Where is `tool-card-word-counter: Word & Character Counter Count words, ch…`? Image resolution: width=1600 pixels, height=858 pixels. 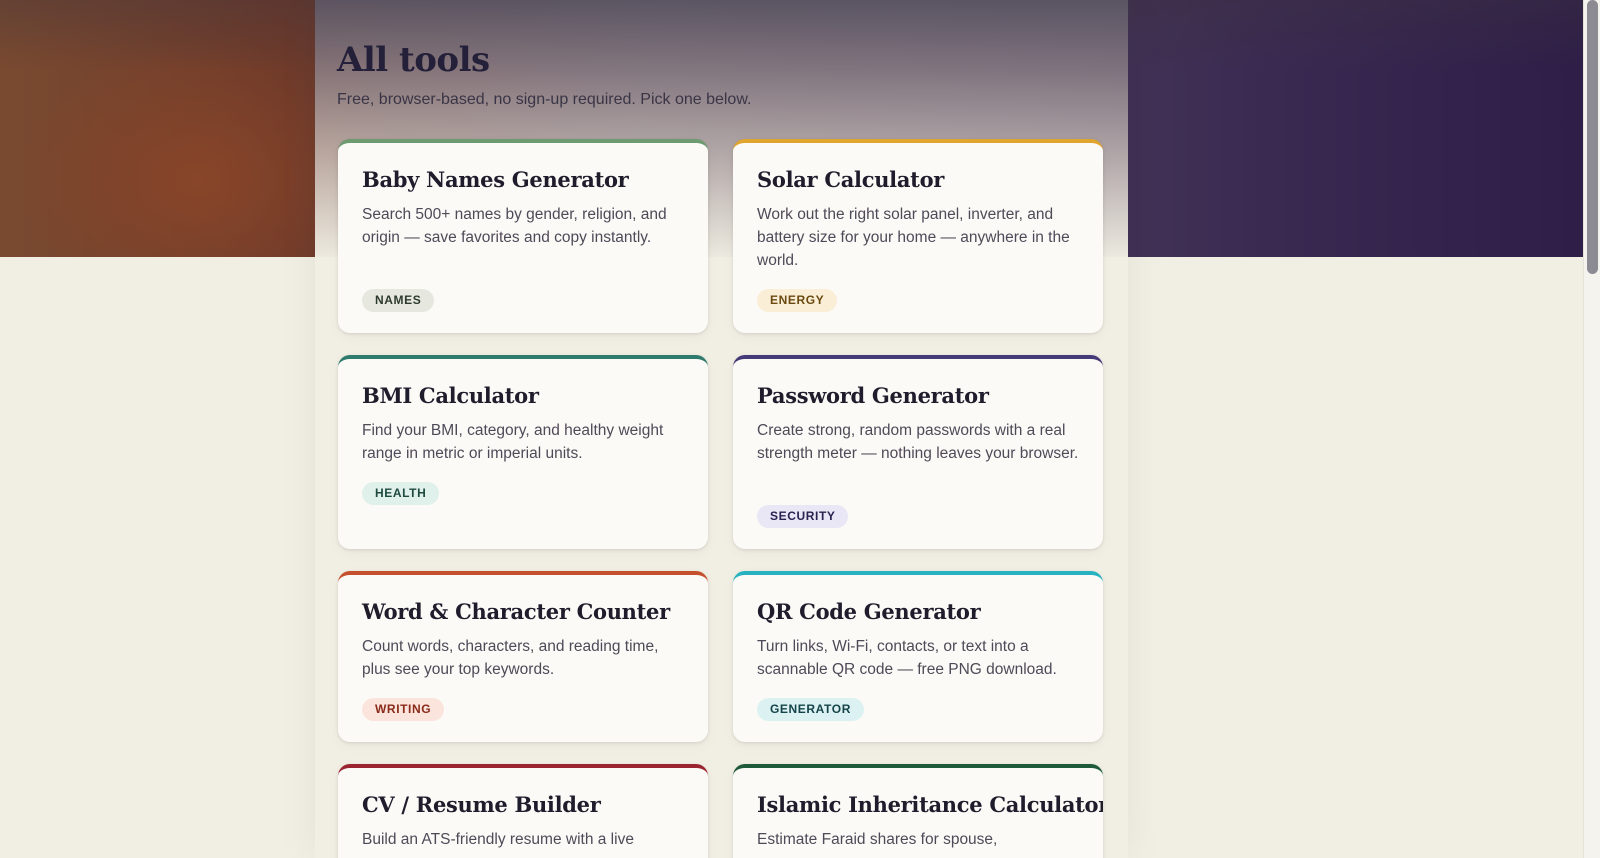 tool-card-word-counter: Word & Character Counter Count words, ch… is located at coordinates (523, 656).